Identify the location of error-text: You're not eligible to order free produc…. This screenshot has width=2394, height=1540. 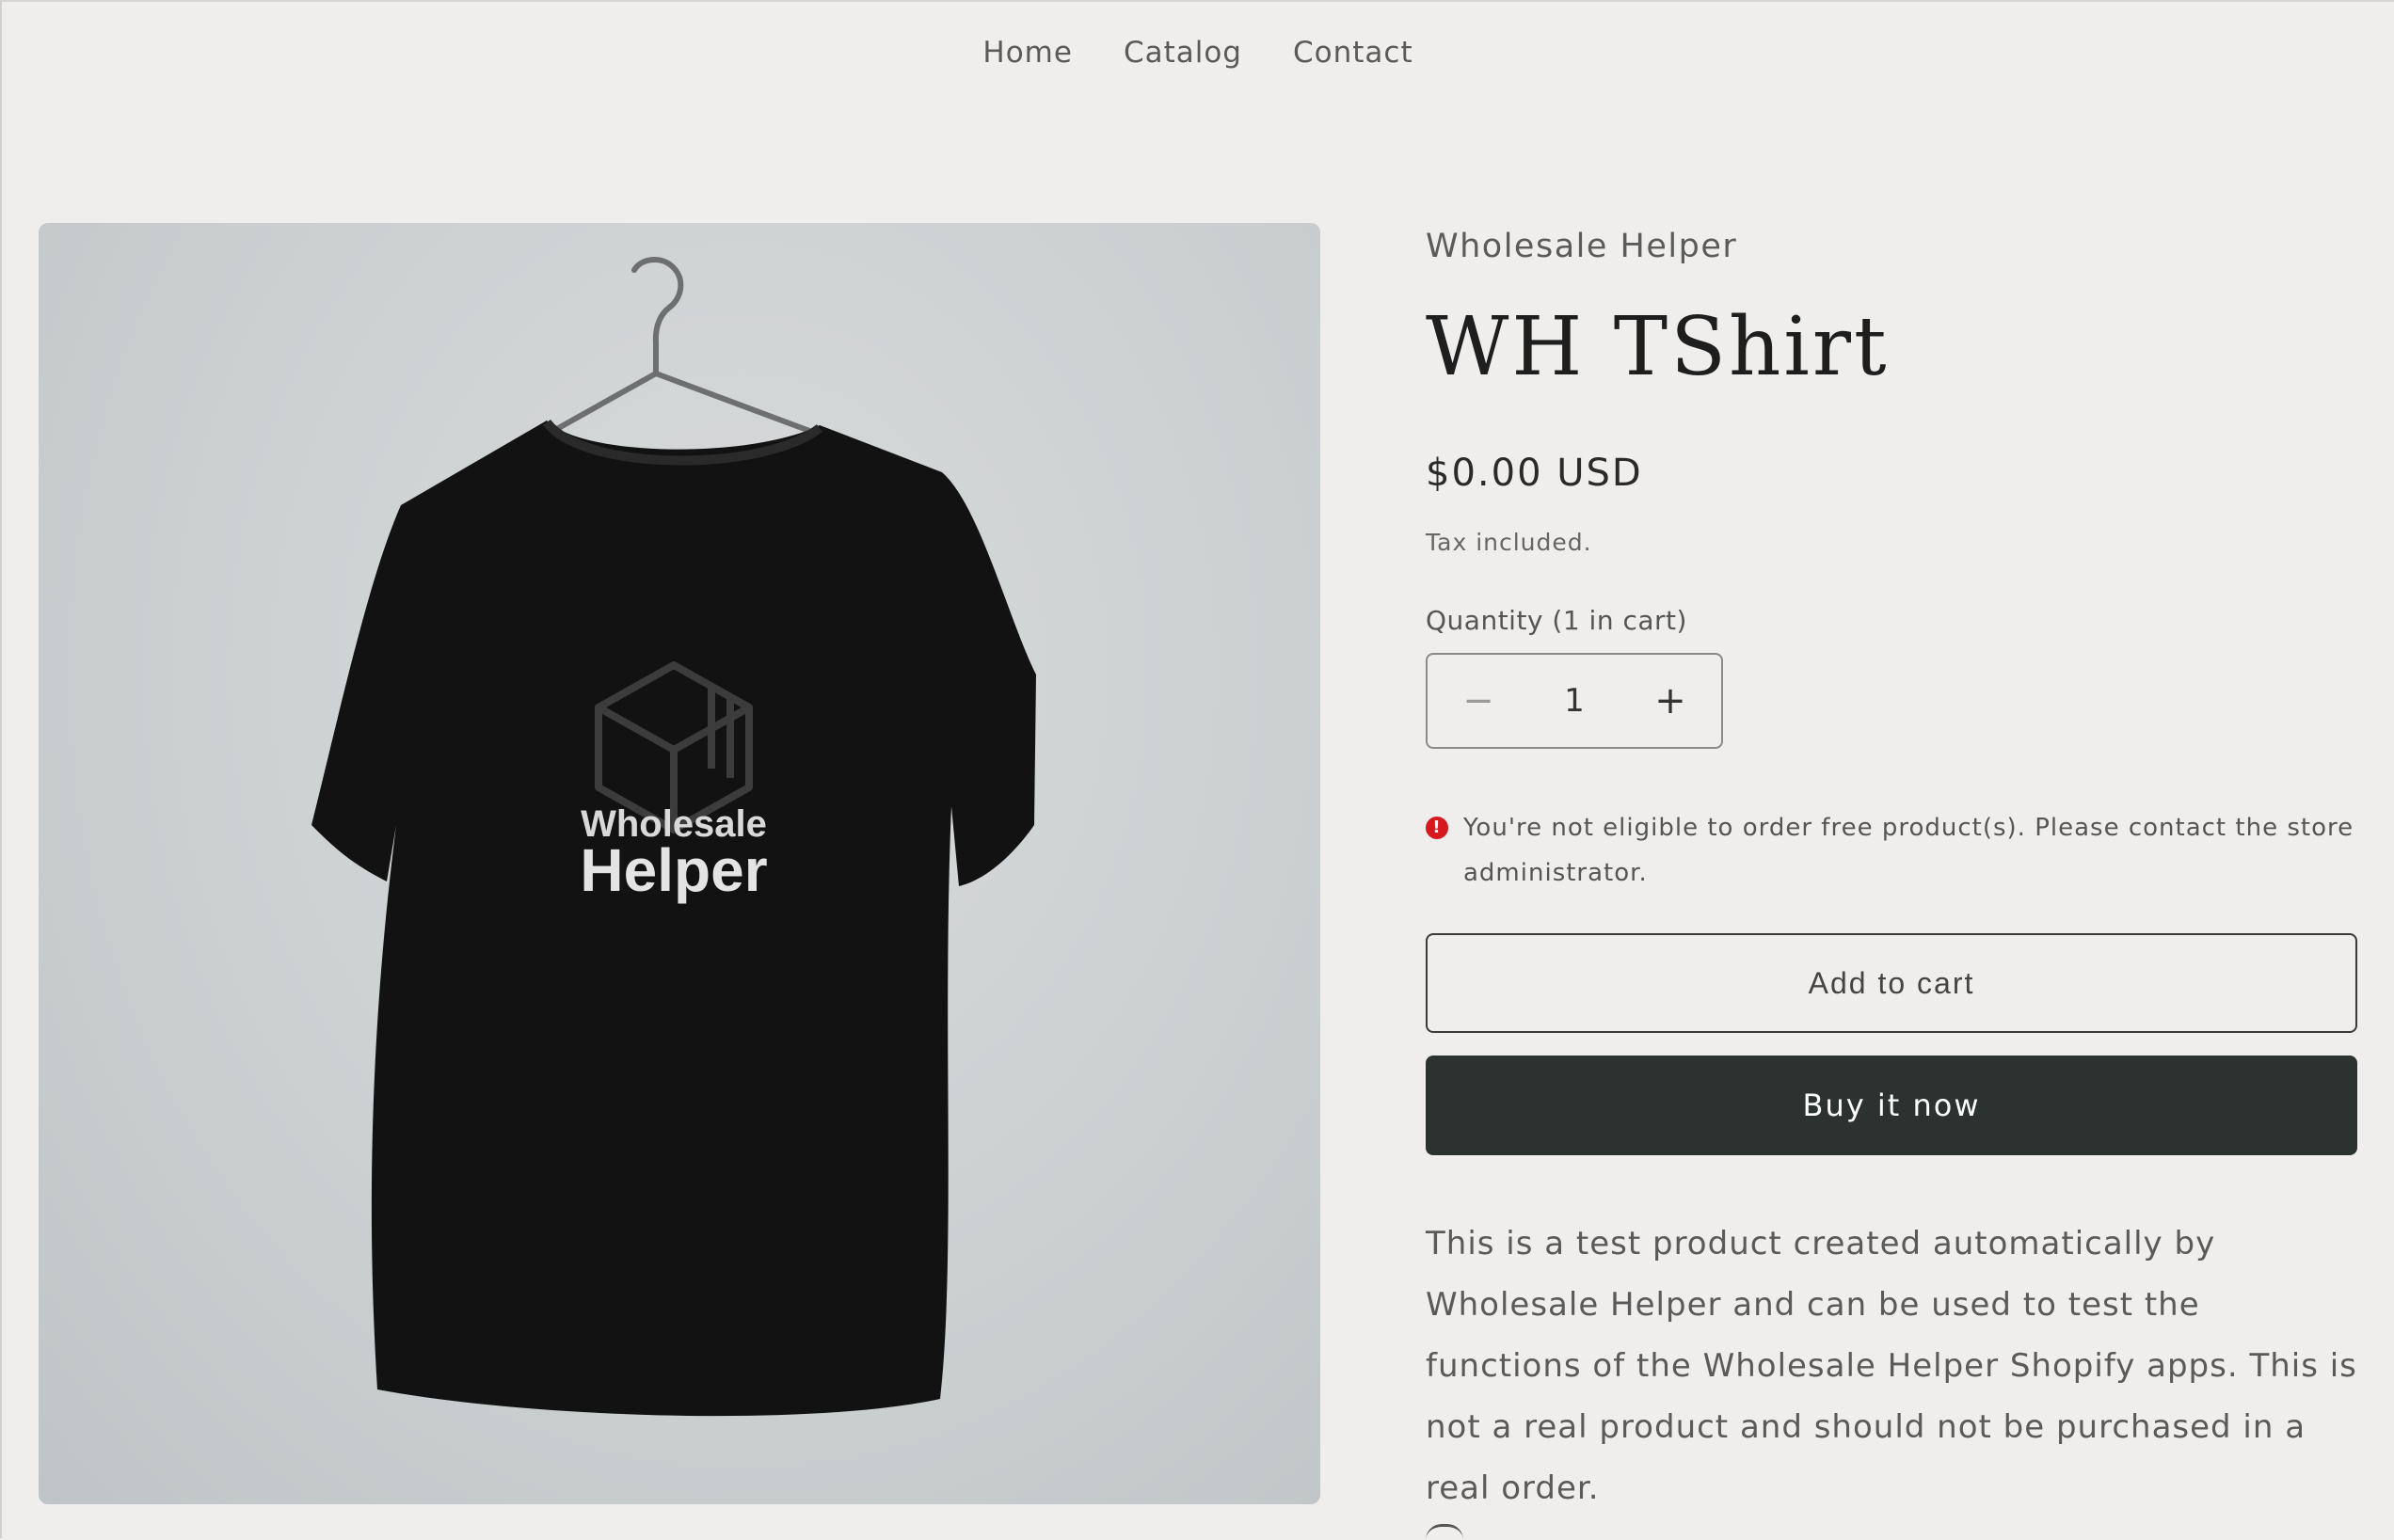
(1908, 850).